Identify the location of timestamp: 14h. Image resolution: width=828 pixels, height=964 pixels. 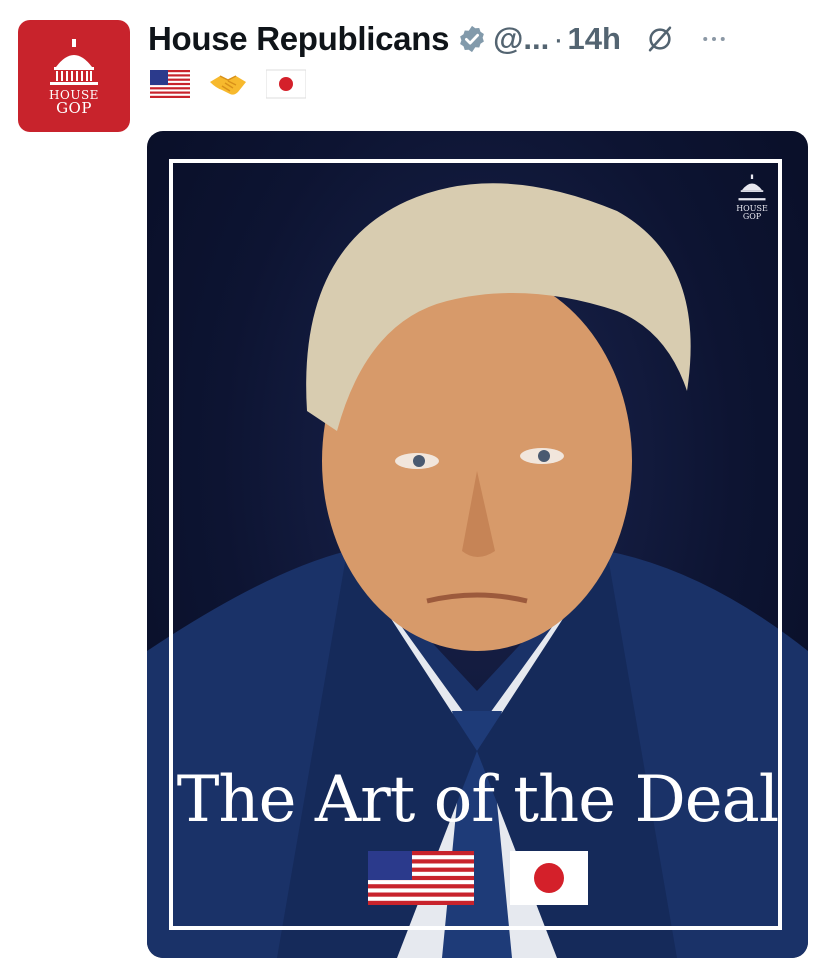
(594, 39).